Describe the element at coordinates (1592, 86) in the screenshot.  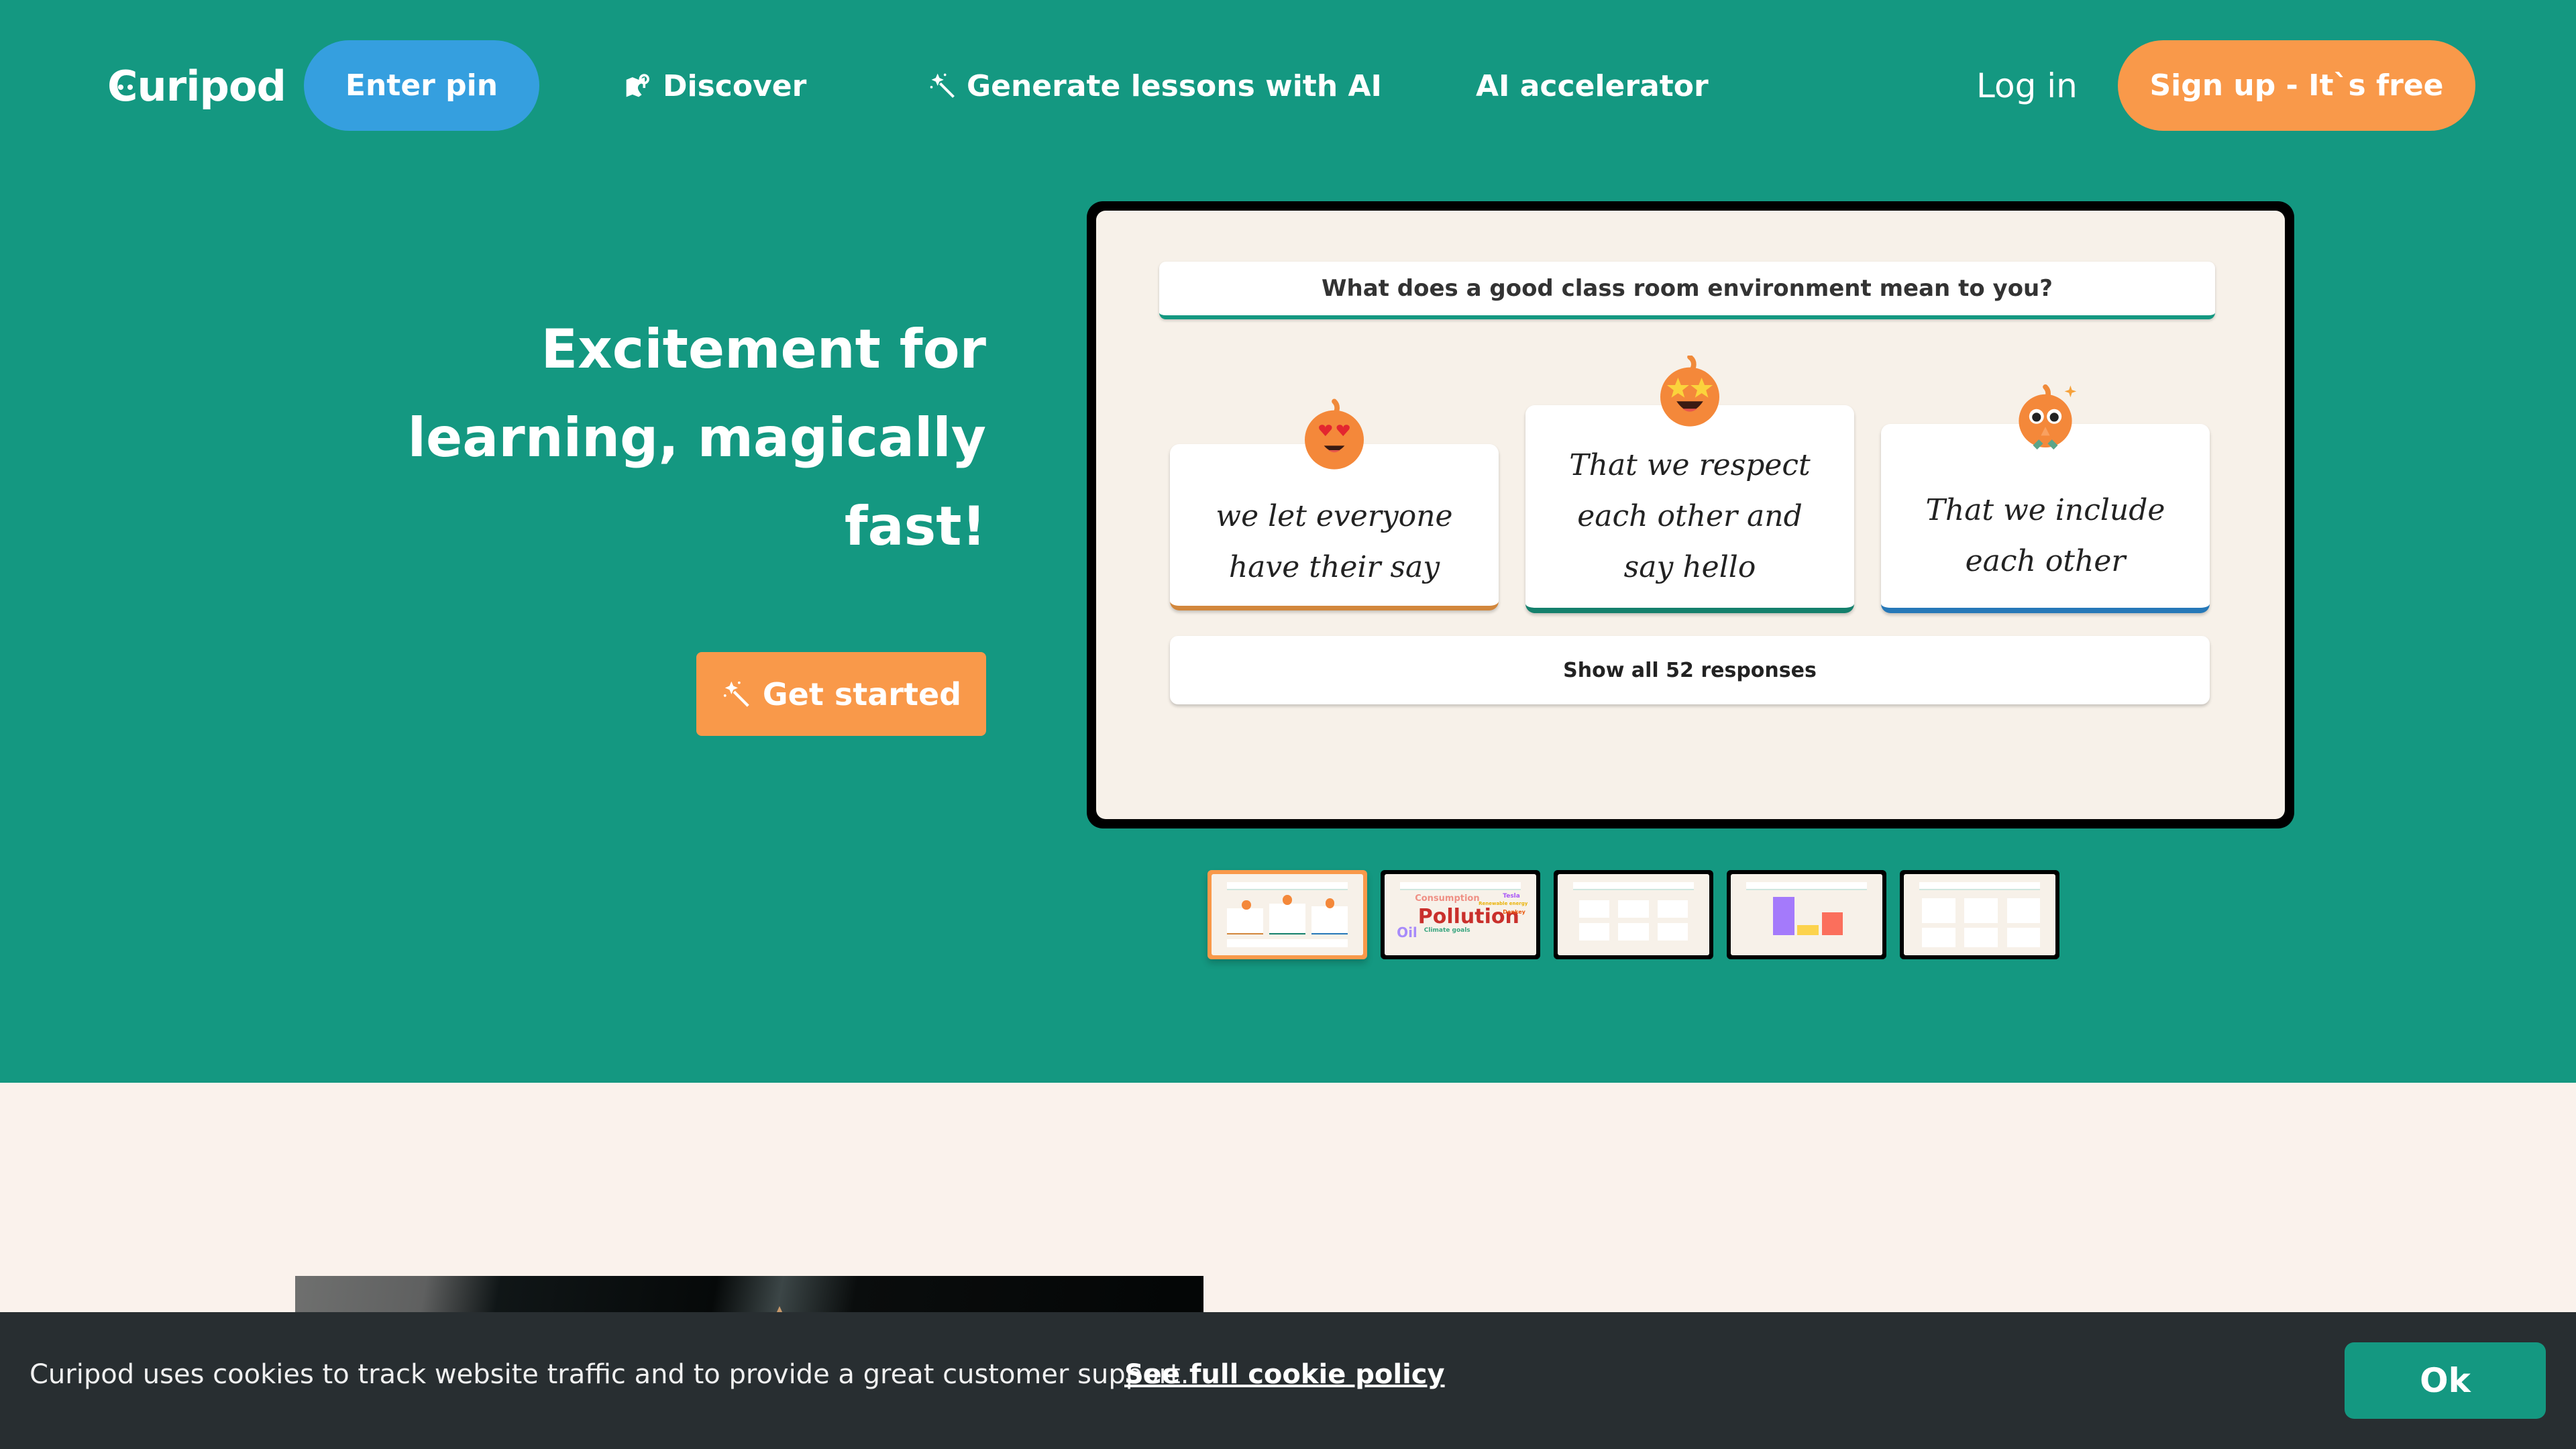
I see `nav-ai-accelerator-link: AI accelerator` at that location.